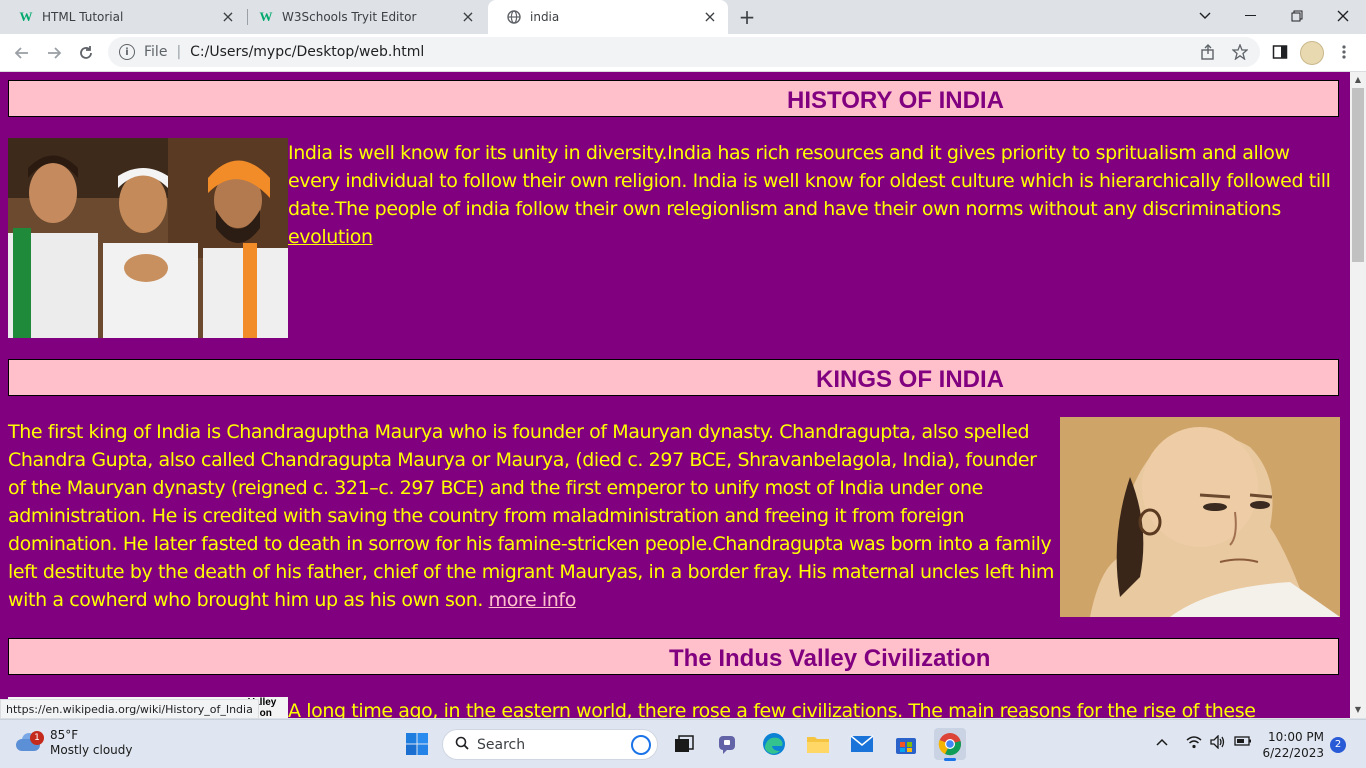 The height and width of the screenshot is (768, 1366). Describe the element at coordinates (641, 744) in the screenshot. I see `bing-icon` at that location.